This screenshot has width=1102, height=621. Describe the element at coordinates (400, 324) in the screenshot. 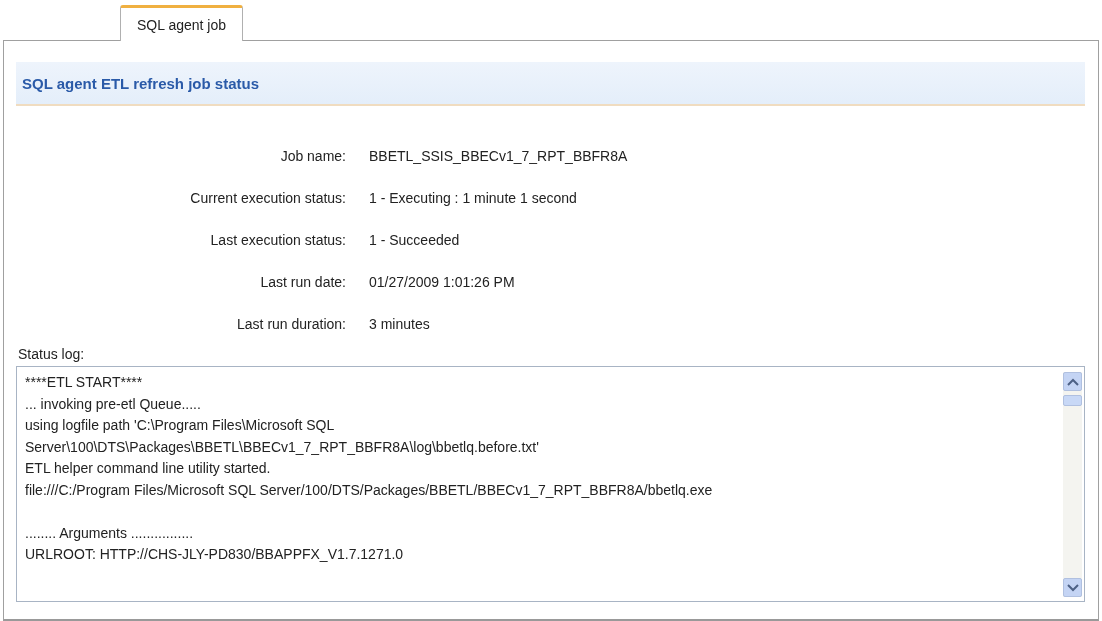

I see `field-value: 3 minutes` at that location.